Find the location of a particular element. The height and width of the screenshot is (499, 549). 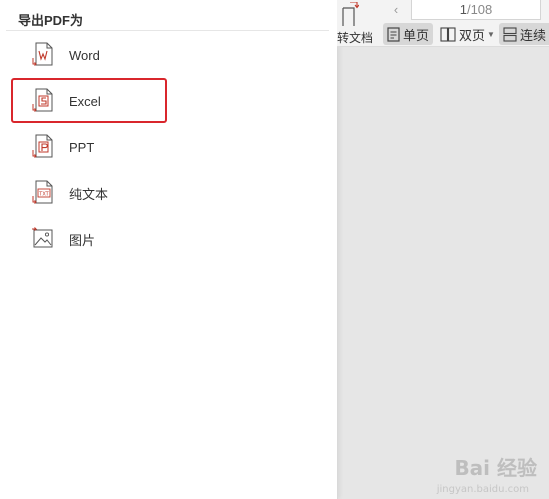

chevron-left-icon: ‹ is located at coordinates (396, 9).